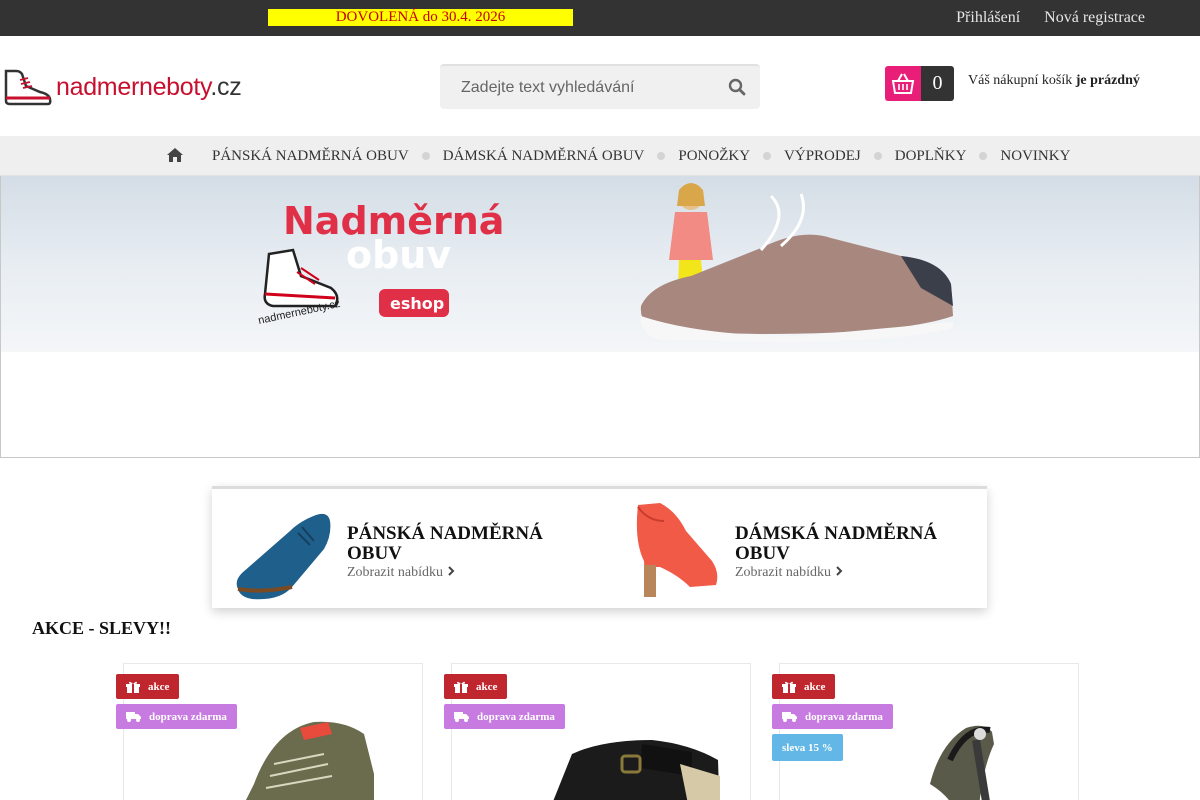 Image resolution: width=1200 pixels, height=800 pixels. I want to click on search-box, so click(600, 86).